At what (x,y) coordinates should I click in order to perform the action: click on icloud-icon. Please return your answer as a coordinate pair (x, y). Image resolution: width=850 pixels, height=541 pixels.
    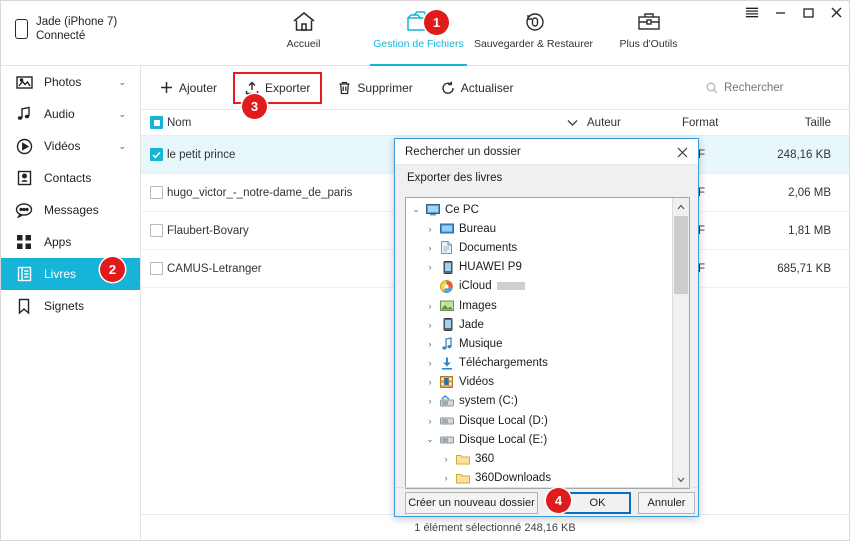
    Looking at the image, I should click on (446, 286).